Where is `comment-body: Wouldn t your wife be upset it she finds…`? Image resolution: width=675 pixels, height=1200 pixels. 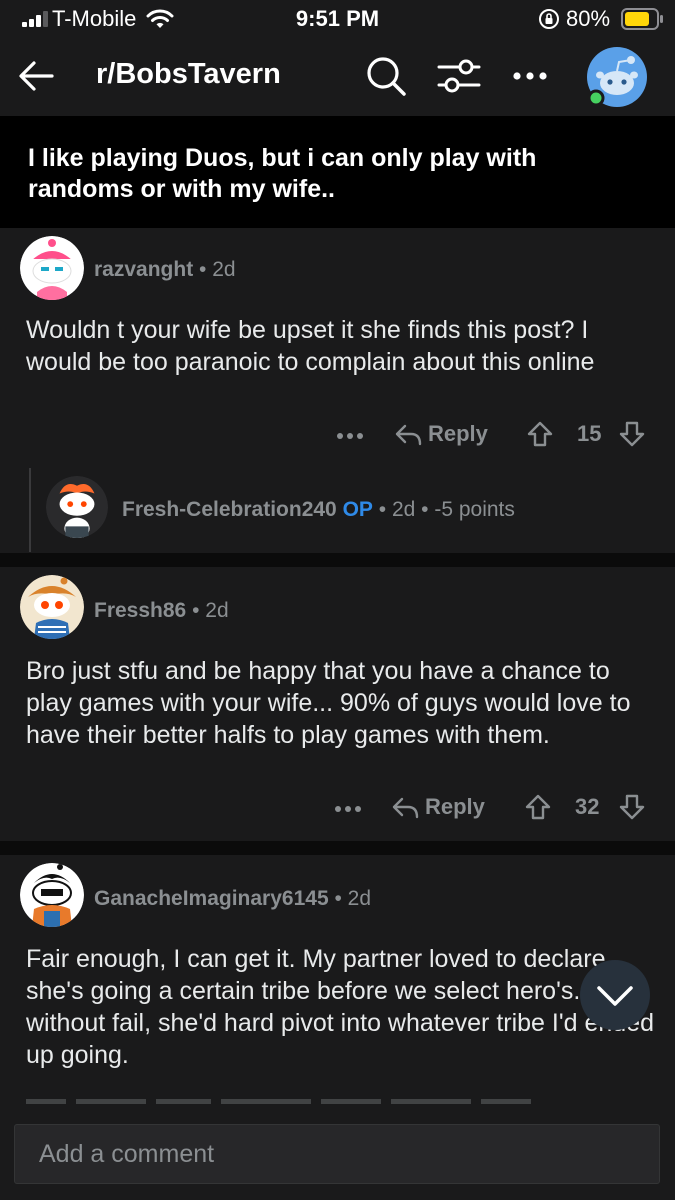 comment-body: Wouldn t your wife be upset it she finds… is located at coordinates (310, 346).